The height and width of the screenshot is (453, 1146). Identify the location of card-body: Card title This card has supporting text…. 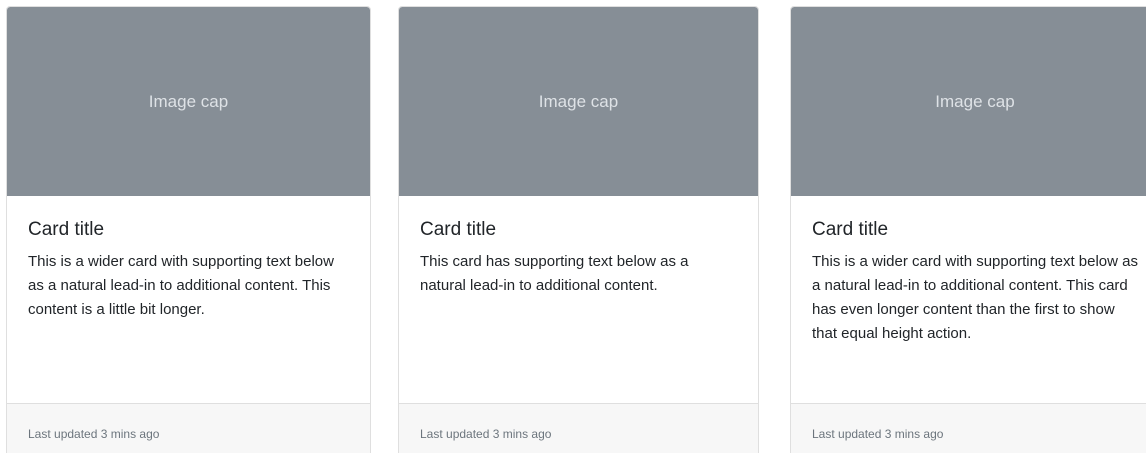
(578, 299).